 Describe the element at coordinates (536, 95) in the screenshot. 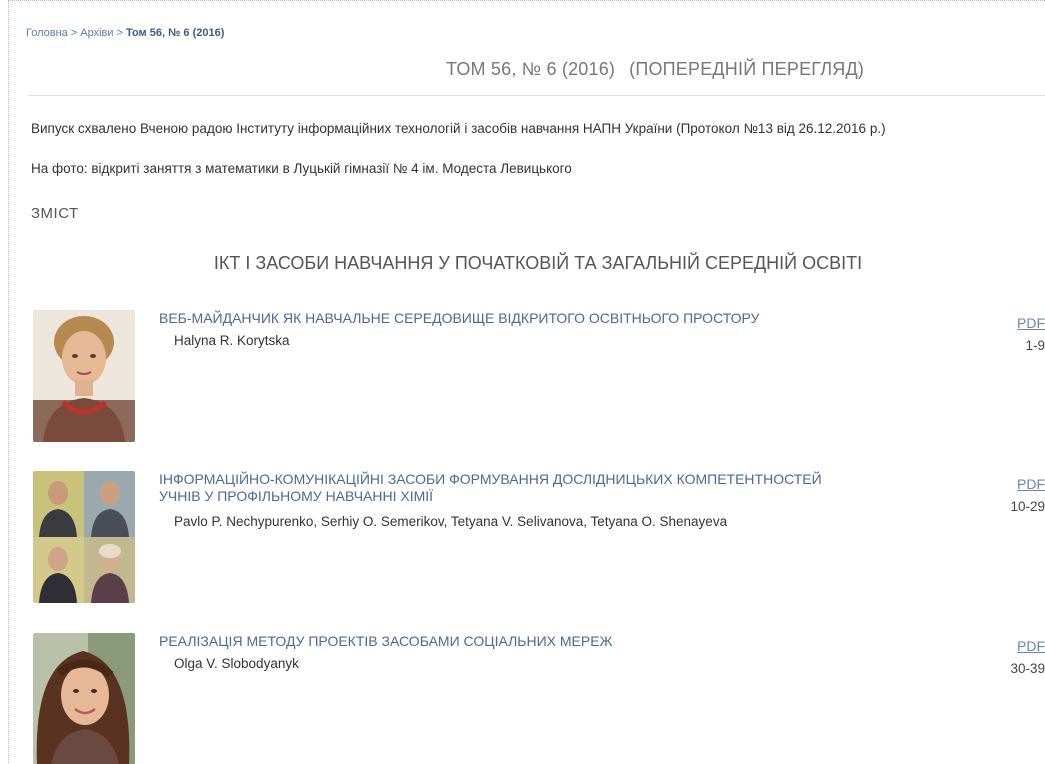

I see `title-divider` at that location.